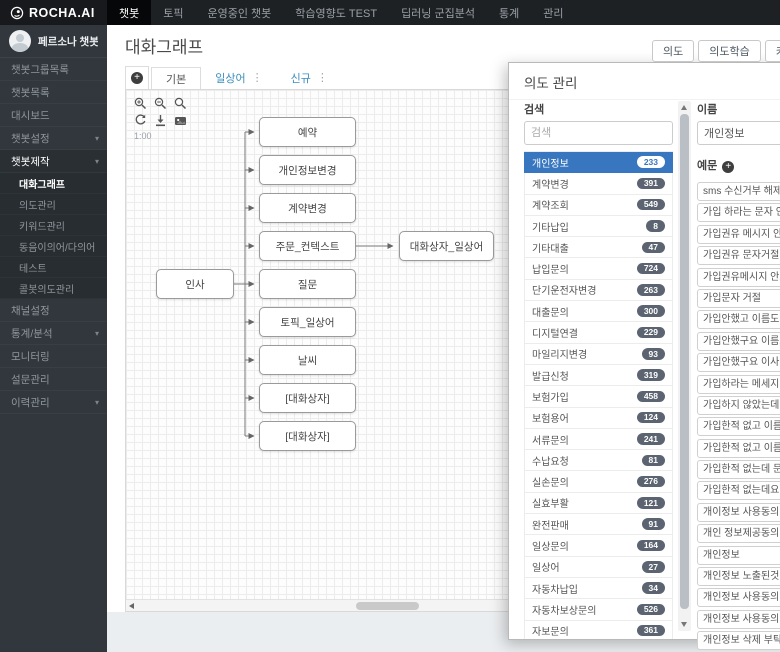 This screenshot has height=652, width=780. I want to click on intent-row: 발급신청 319, so click(598, 375).